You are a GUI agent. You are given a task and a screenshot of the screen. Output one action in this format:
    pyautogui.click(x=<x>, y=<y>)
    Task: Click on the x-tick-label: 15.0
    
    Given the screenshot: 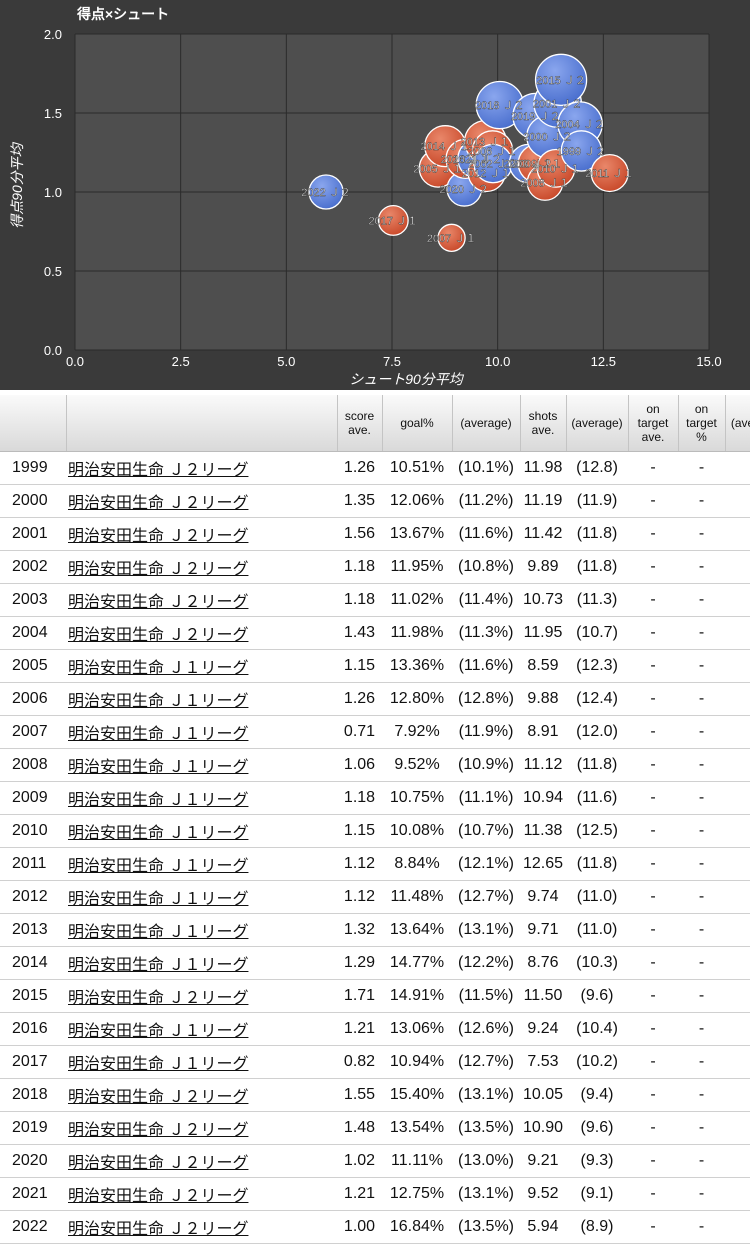 What is the action you would take?
    pyautogui.click(x=708, y=361)
    